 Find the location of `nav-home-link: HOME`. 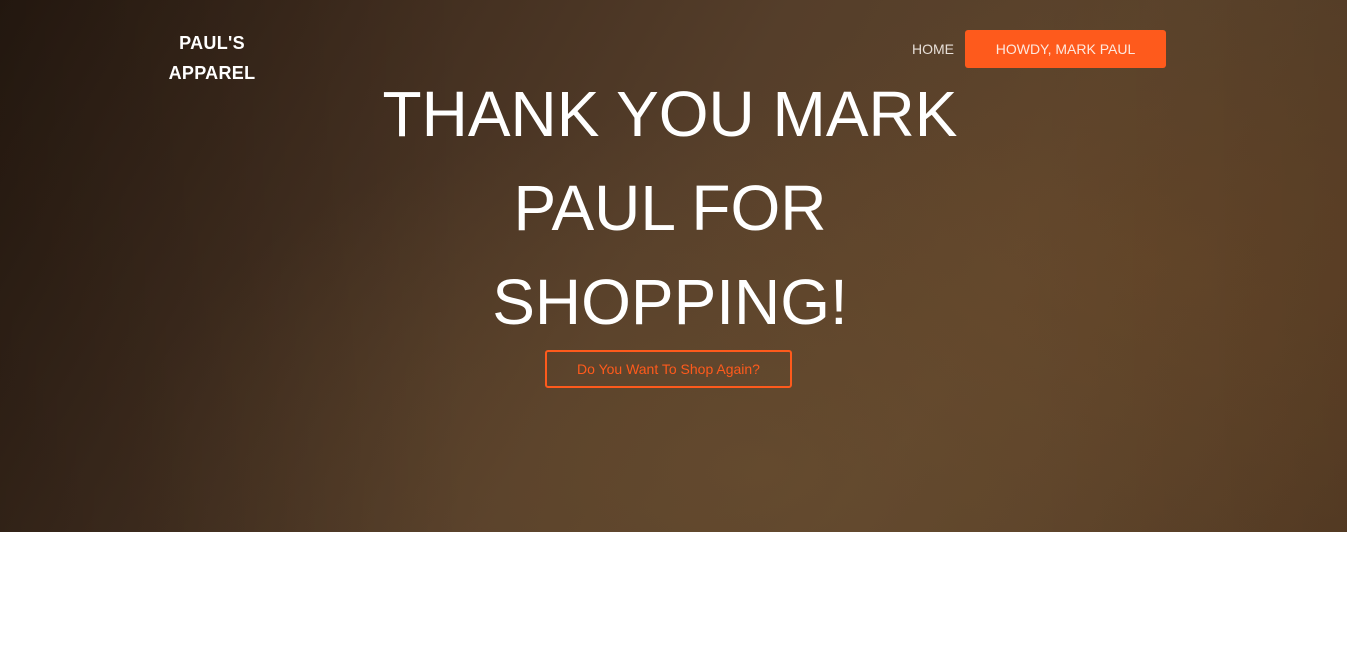

nav-home-link: HOME is located at coordinates (933, 49).